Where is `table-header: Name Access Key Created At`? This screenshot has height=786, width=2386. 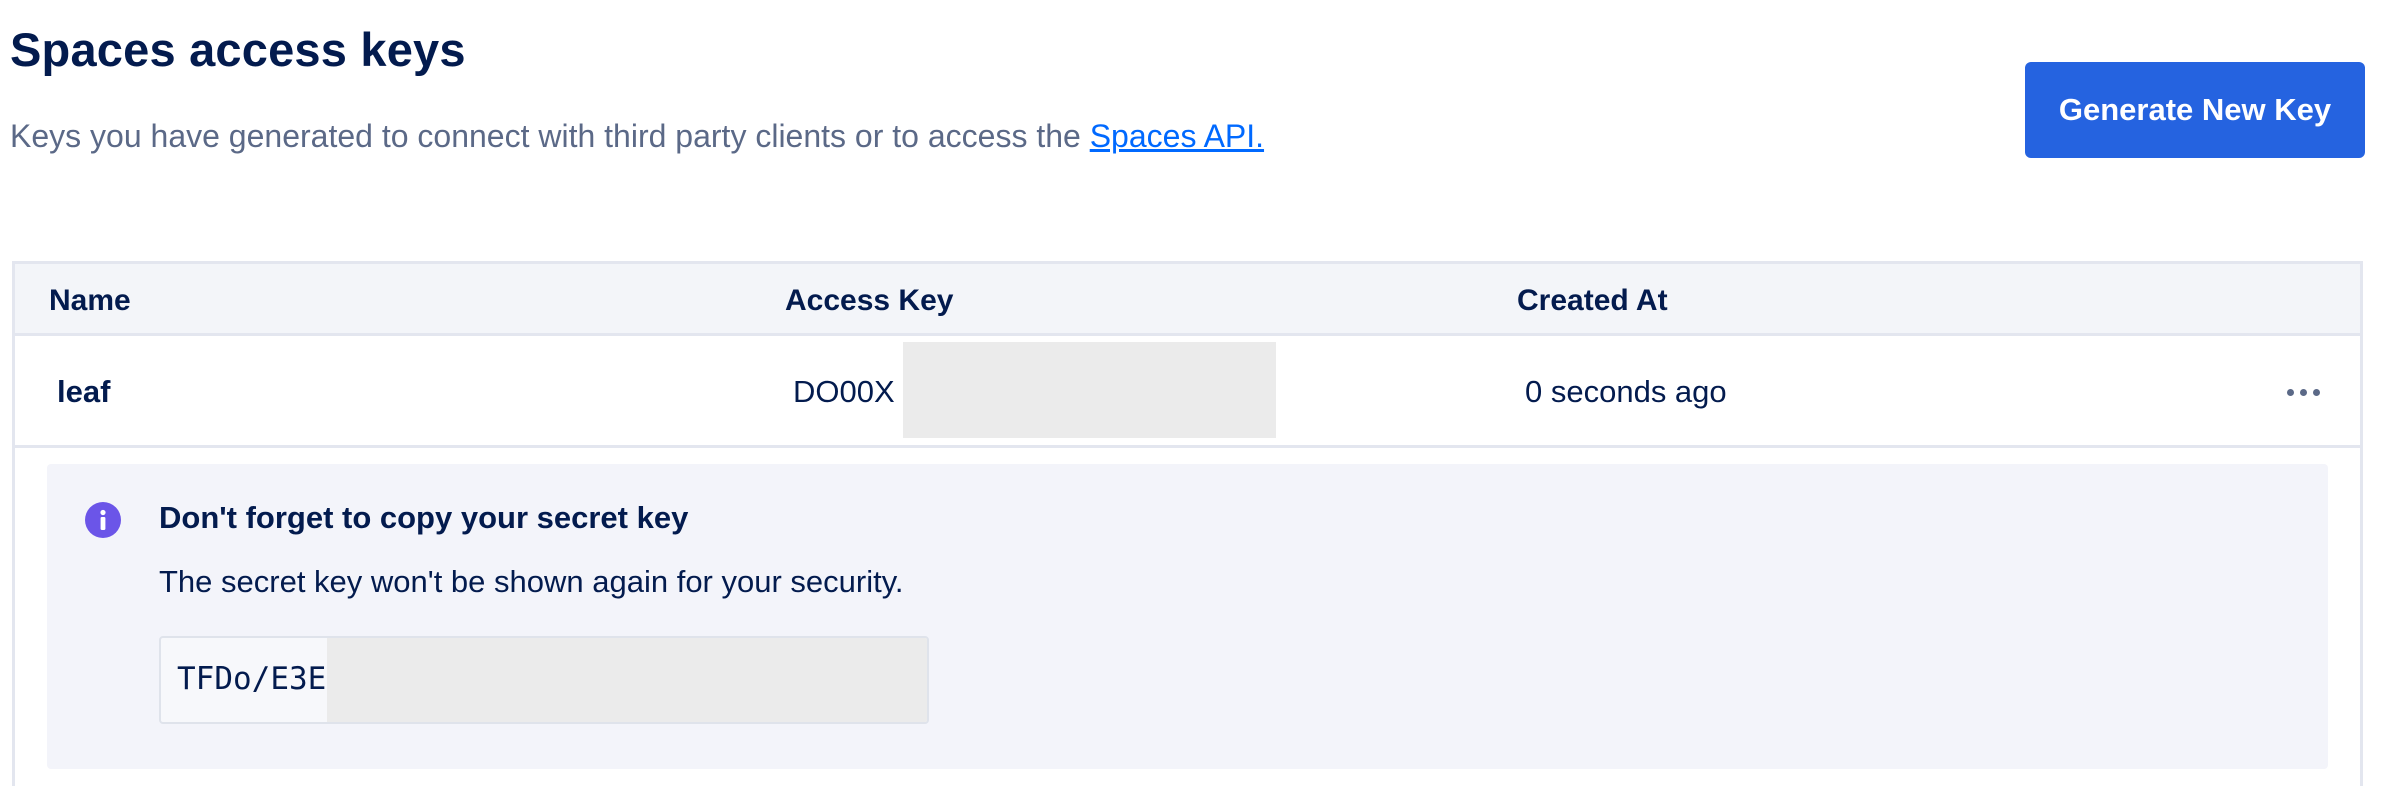
table-header: Name Access Key Created At is located at coordinates (1187, 300).